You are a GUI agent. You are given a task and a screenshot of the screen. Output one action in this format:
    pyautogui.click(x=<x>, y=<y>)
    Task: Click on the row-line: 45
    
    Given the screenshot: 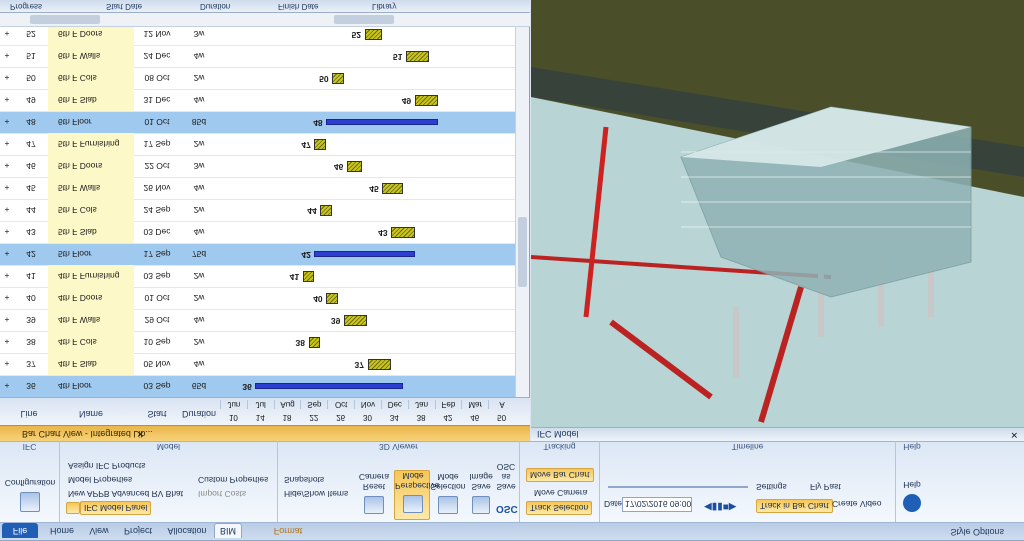 What is the action you would take?
    pyautogui.click(x=31, y=188)
    